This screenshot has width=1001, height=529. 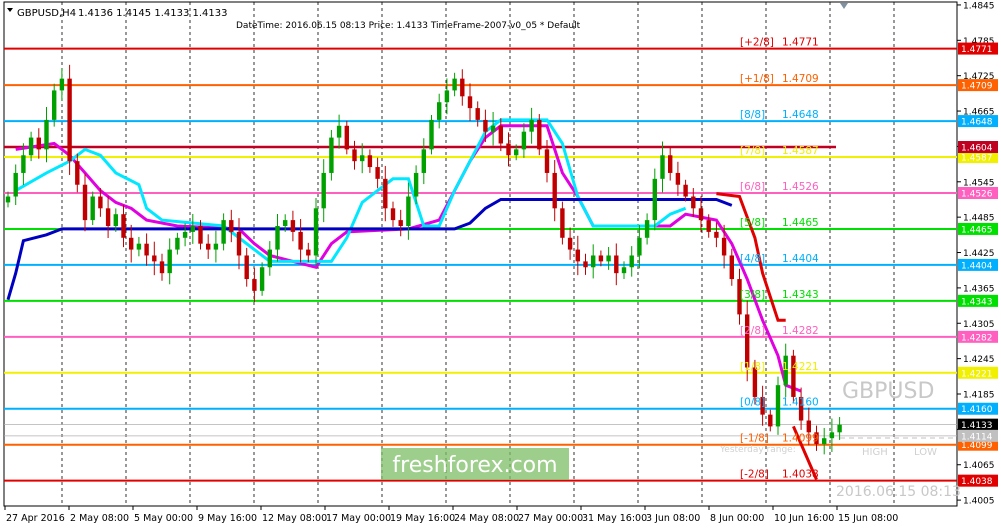 I want to click on murrey-level-price: 1.4648, so click(x=800, y=115).